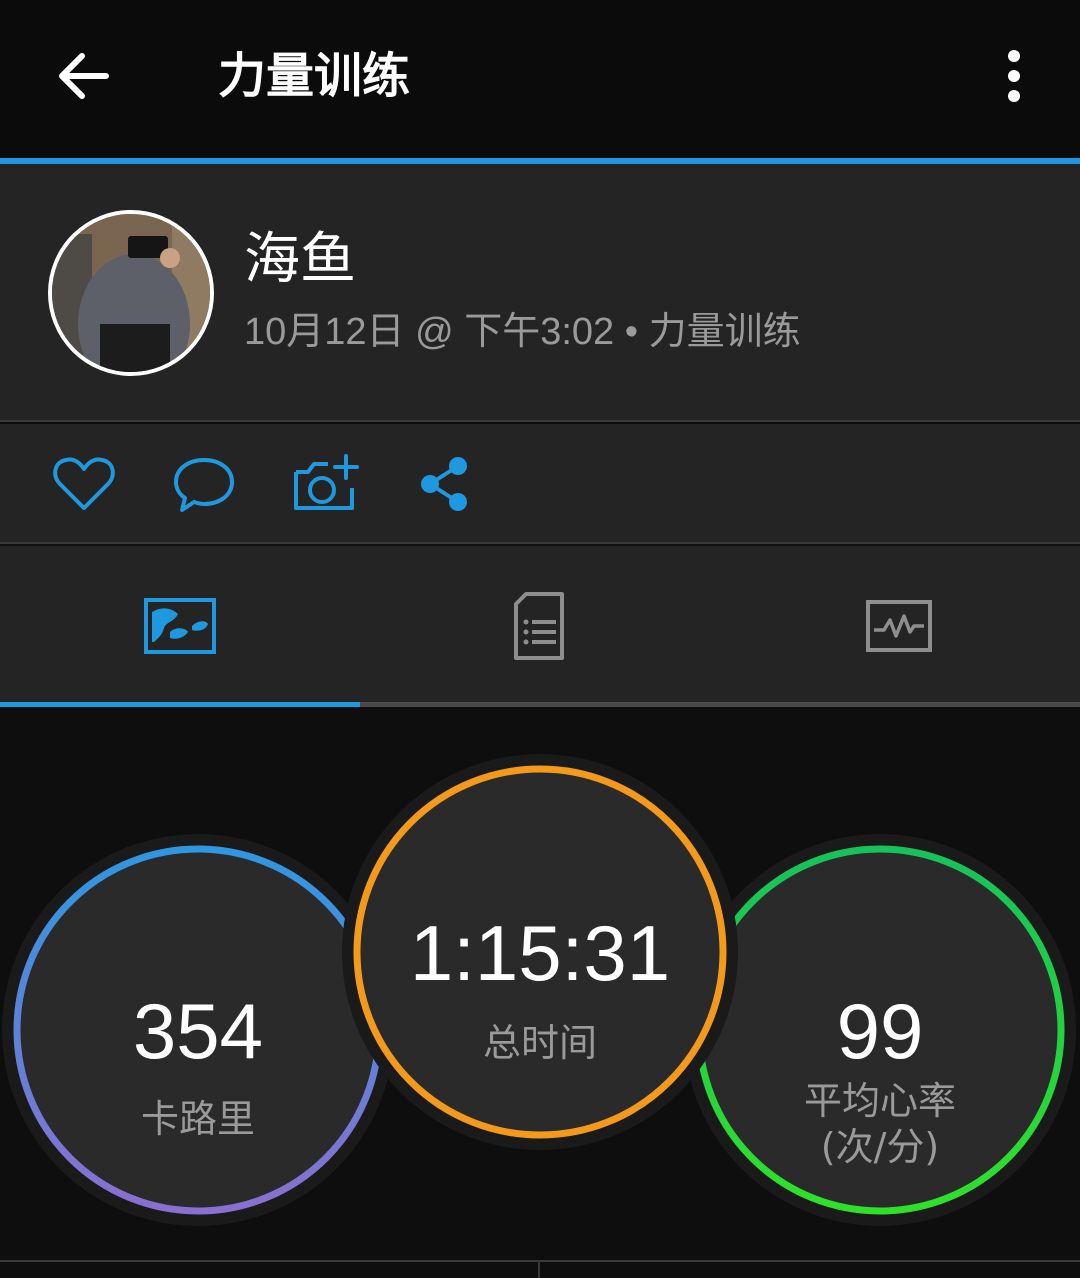  I want to click on like-button, so click(86, 484).